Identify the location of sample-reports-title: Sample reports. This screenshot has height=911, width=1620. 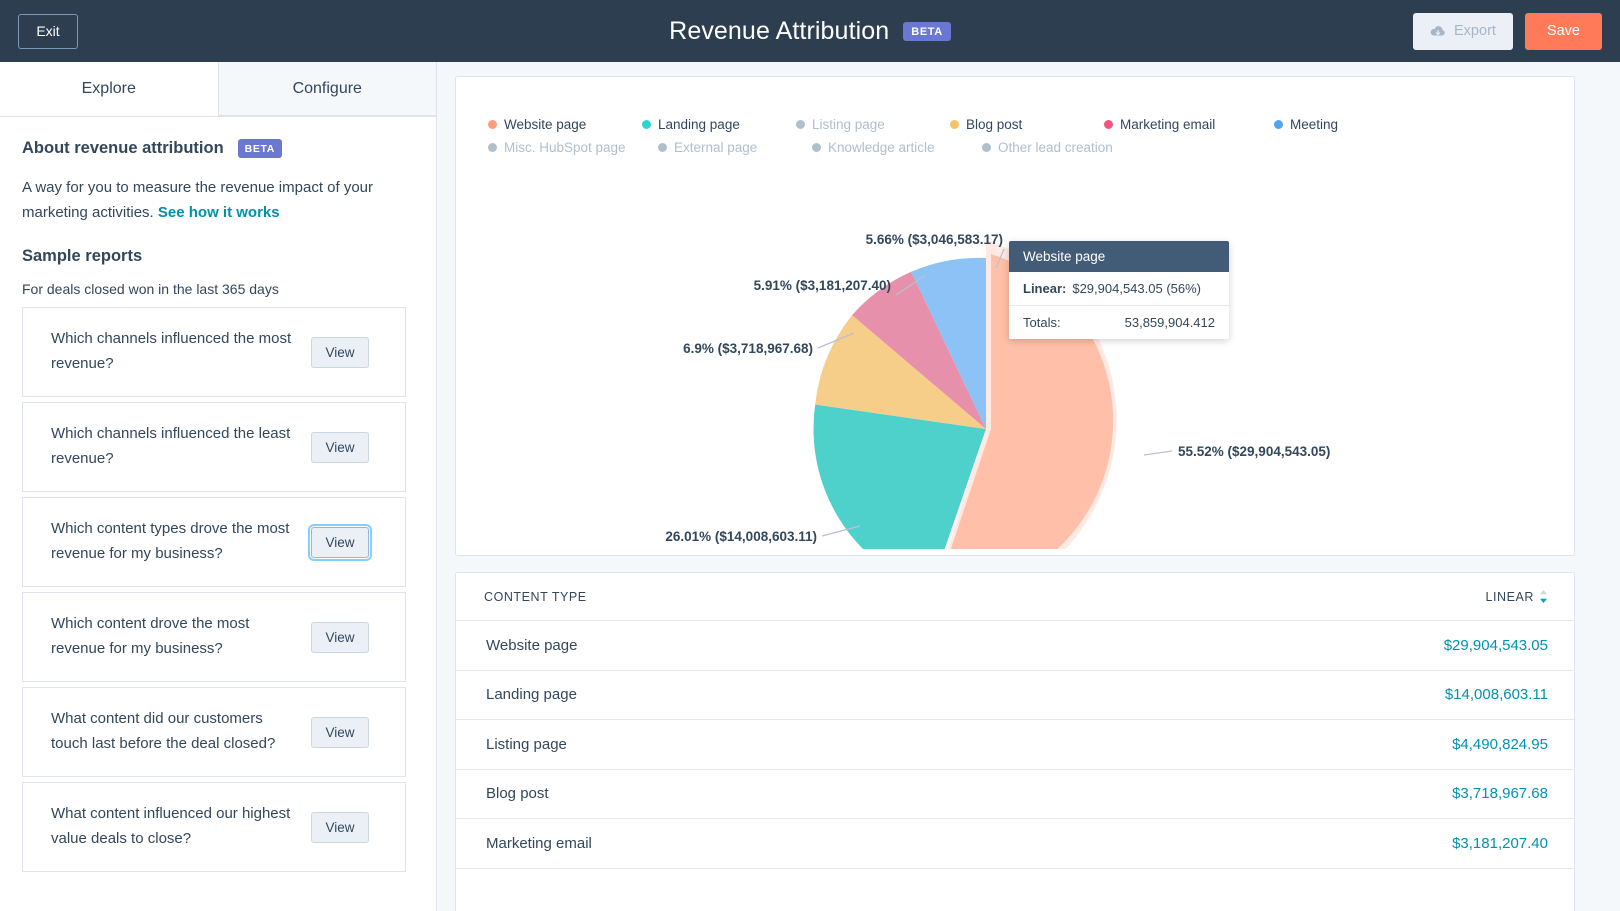
(82, 256).